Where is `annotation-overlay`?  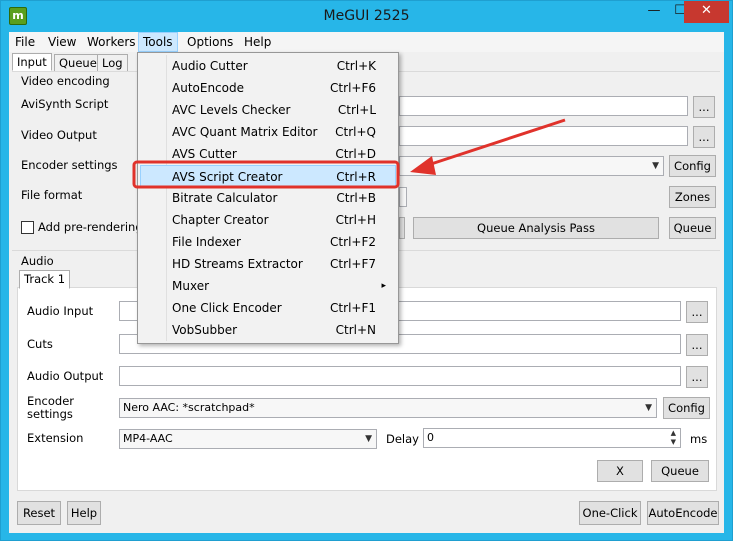 annotation-overlay is located at coordinates (349, 153).